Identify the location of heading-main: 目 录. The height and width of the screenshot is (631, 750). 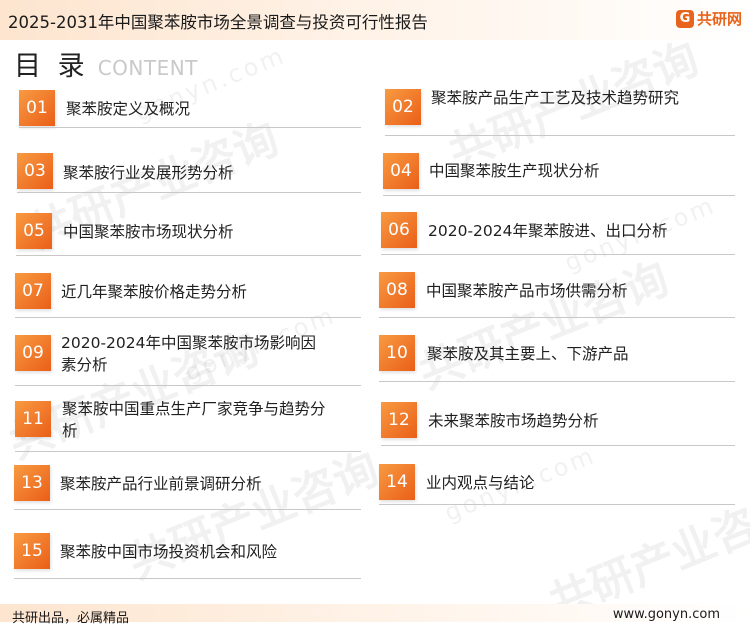
(51, 66).